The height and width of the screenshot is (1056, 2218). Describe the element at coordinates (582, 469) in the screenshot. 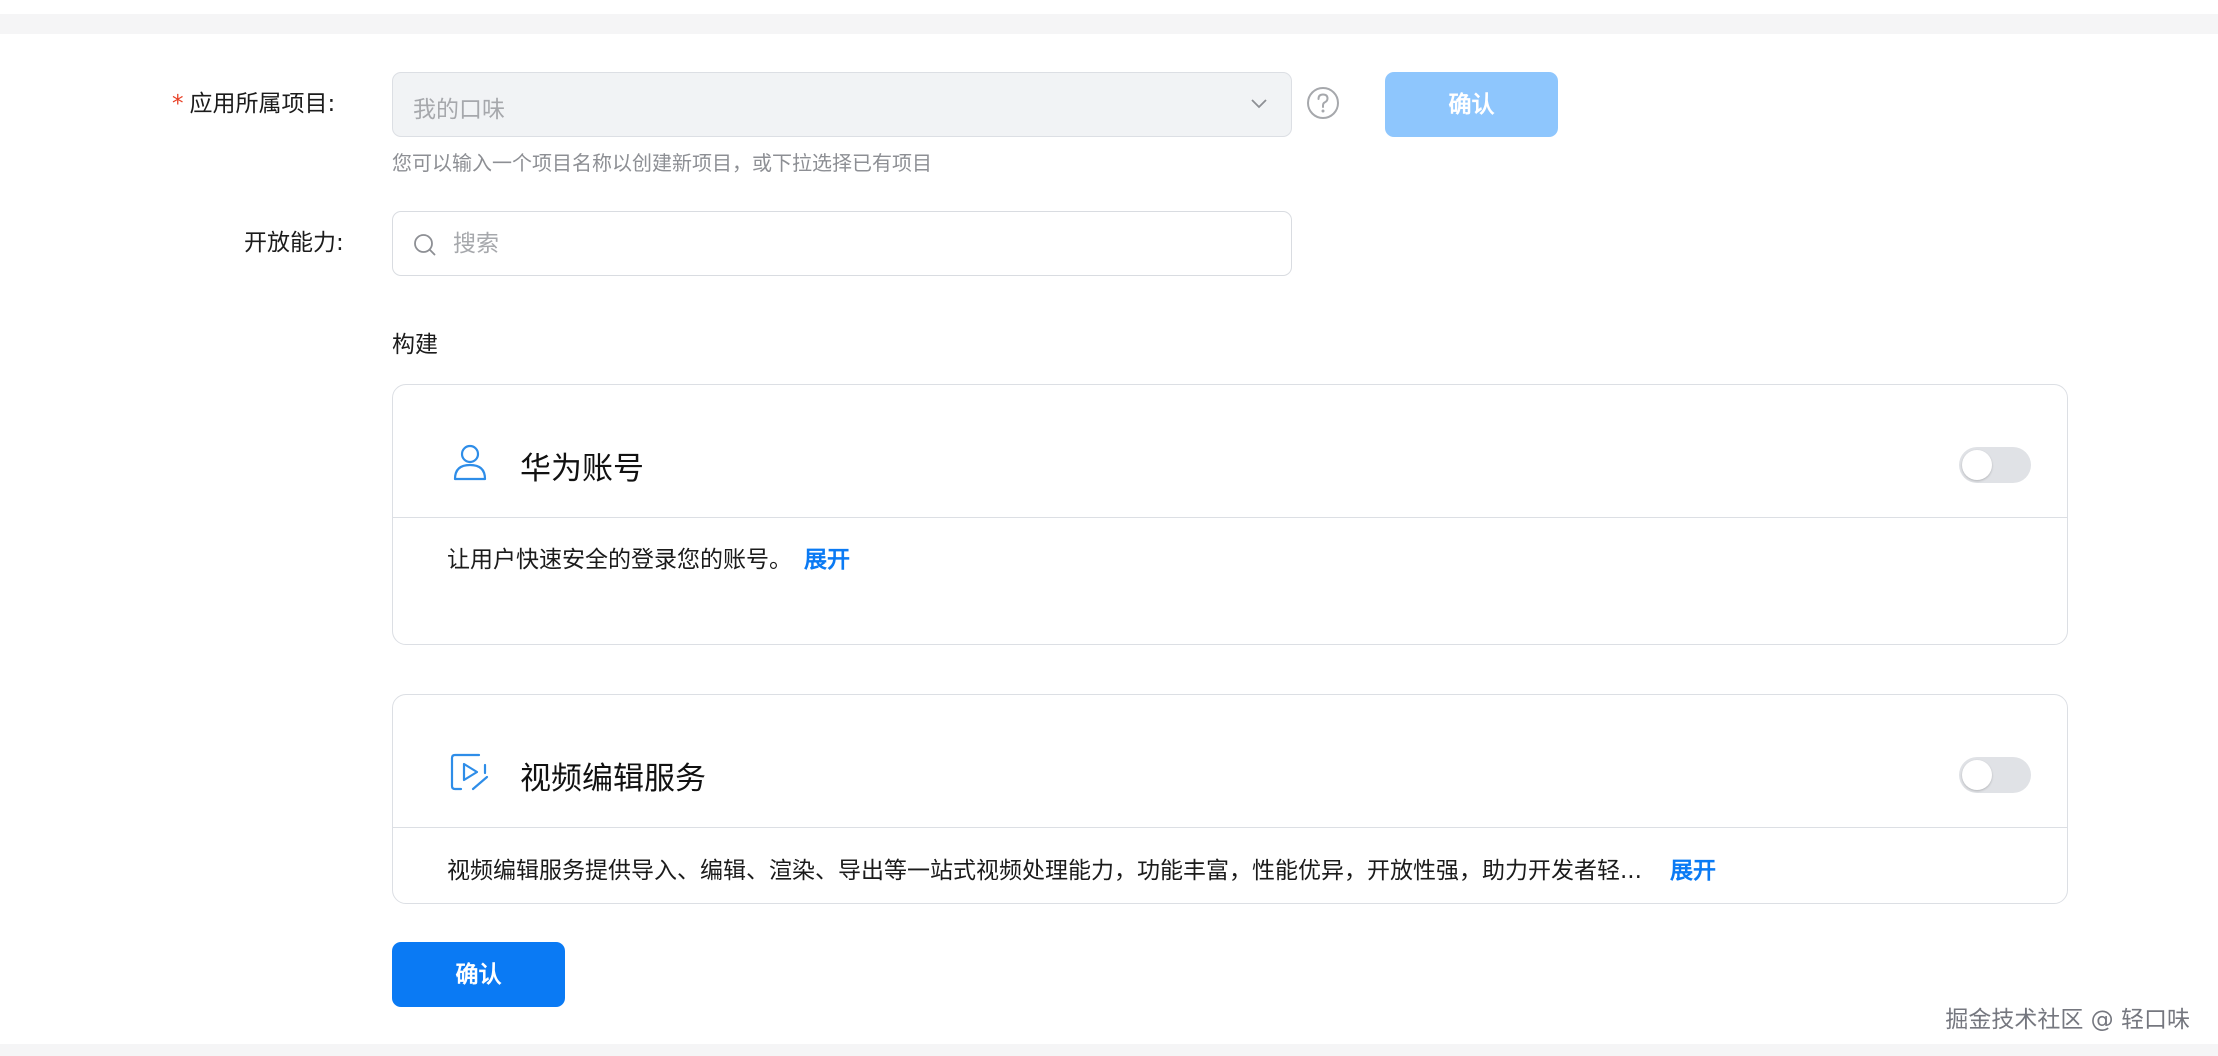

I see `card-title: 华为账号` at that location.